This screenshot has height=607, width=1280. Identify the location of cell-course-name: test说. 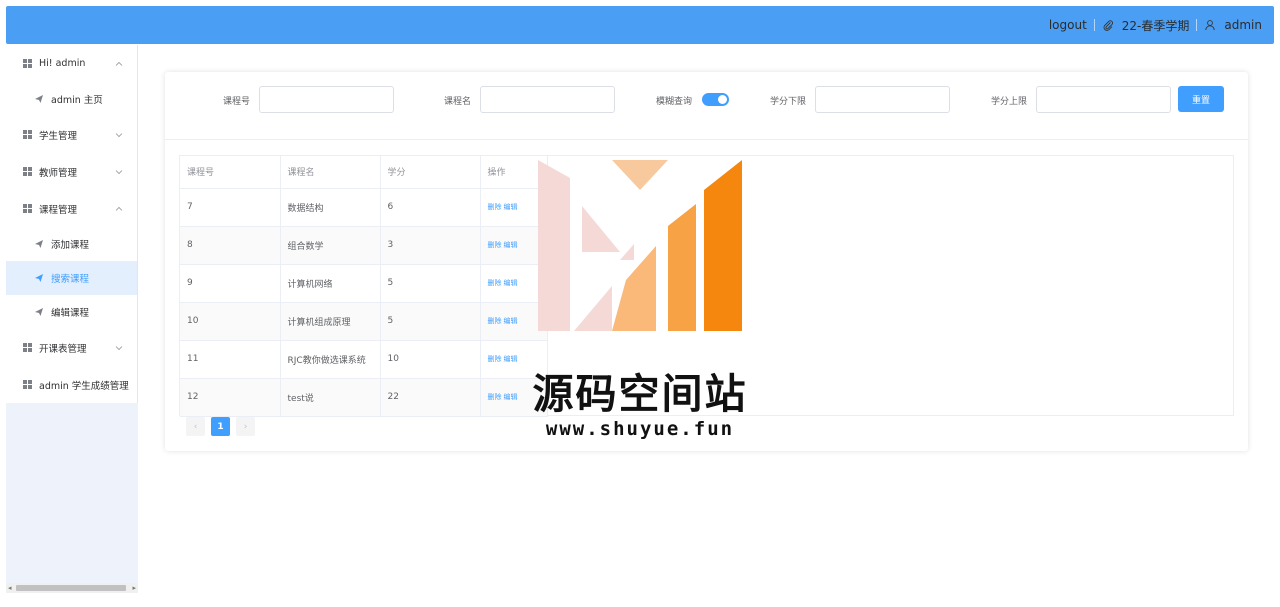
(330, 397).